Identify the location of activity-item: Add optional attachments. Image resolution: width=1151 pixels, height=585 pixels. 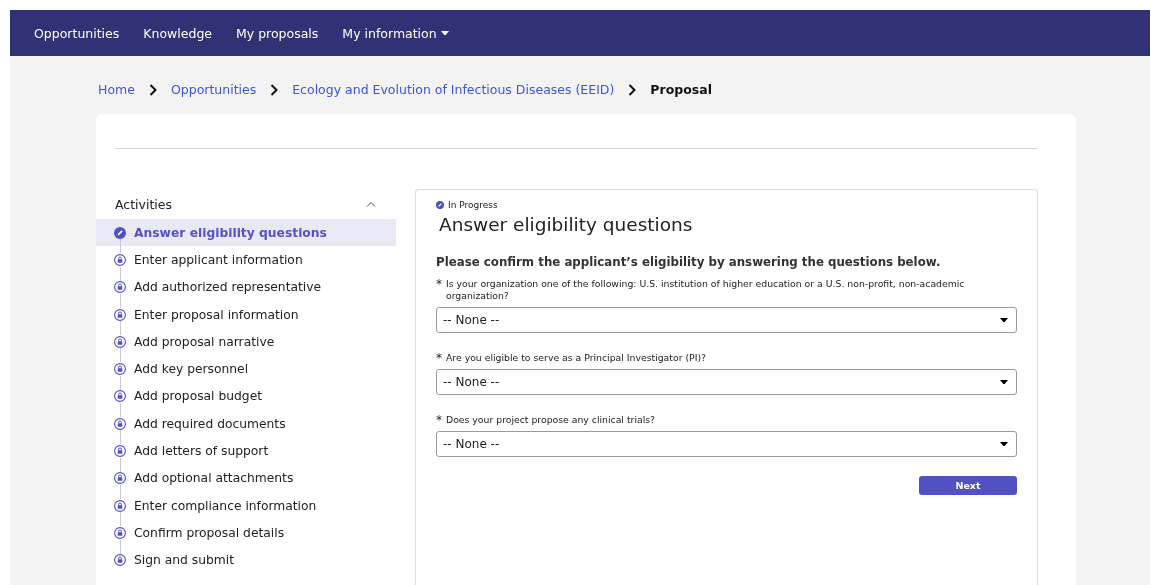
(246, 478).